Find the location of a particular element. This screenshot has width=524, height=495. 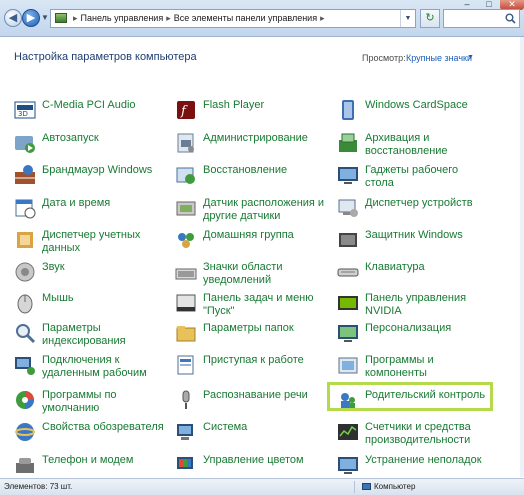

internet-options-icon is located at coordinates (25, 432).